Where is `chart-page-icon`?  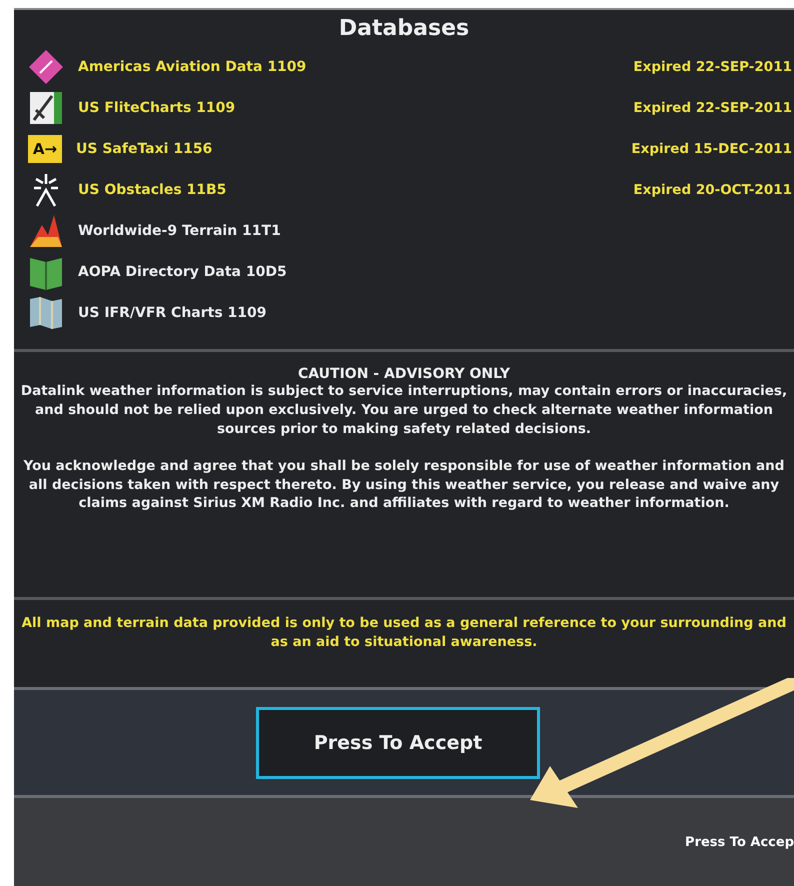
chart-page-icon is located at coordinates (46, 108).